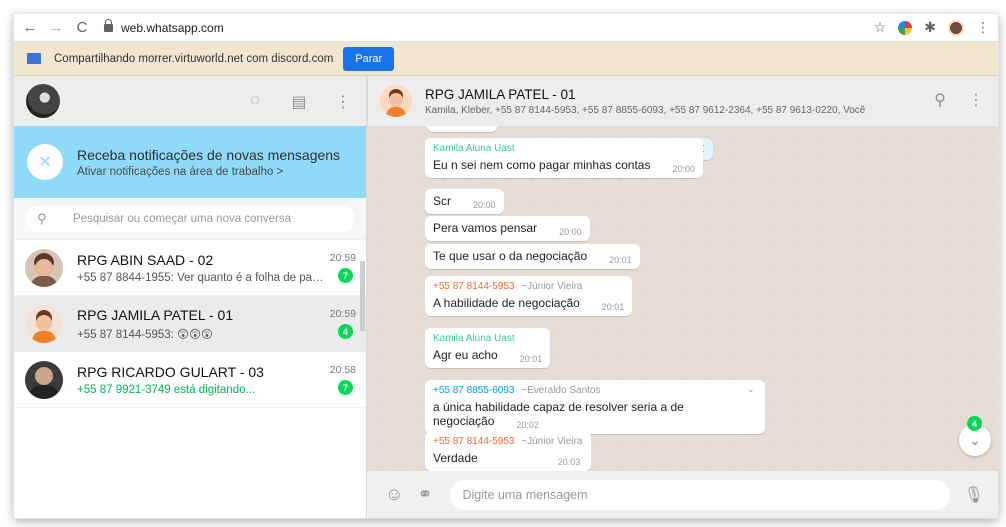  Describe the element at coordinates (82, 27) in the screenshot. I see `reload-icon: C` at that location.